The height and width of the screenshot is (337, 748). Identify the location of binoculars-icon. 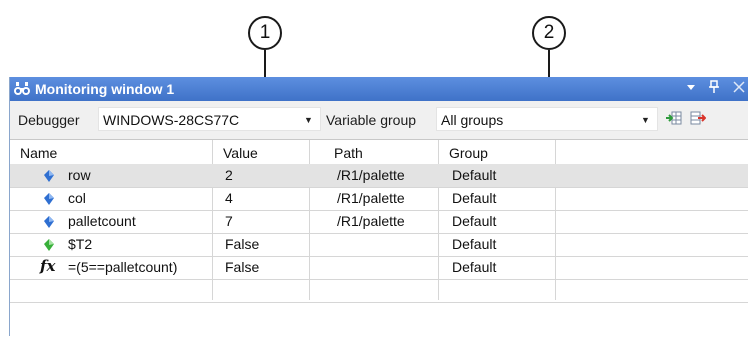
(22, 90).